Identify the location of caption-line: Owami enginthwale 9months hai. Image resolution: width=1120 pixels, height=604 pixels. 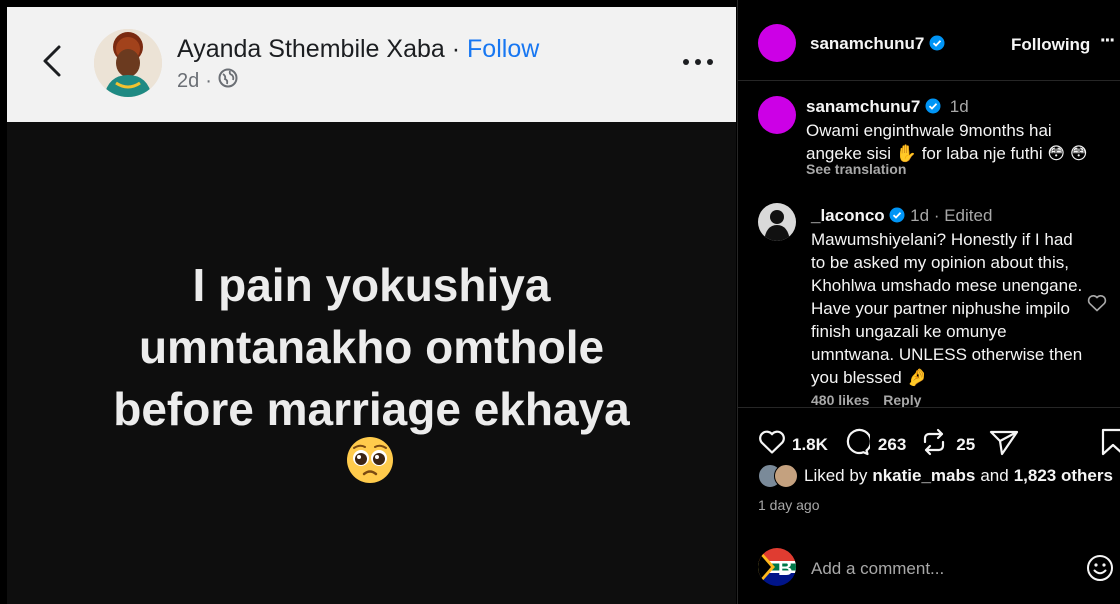
(929, 130).